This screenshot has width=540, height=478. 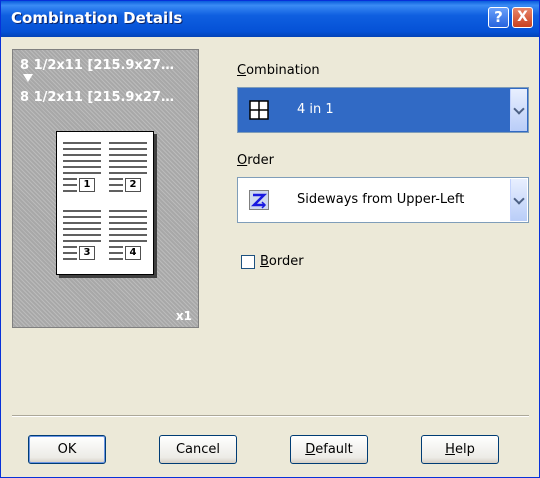 I want to click on title-bar: Combination Details ? X, so click(x=270, y=19).